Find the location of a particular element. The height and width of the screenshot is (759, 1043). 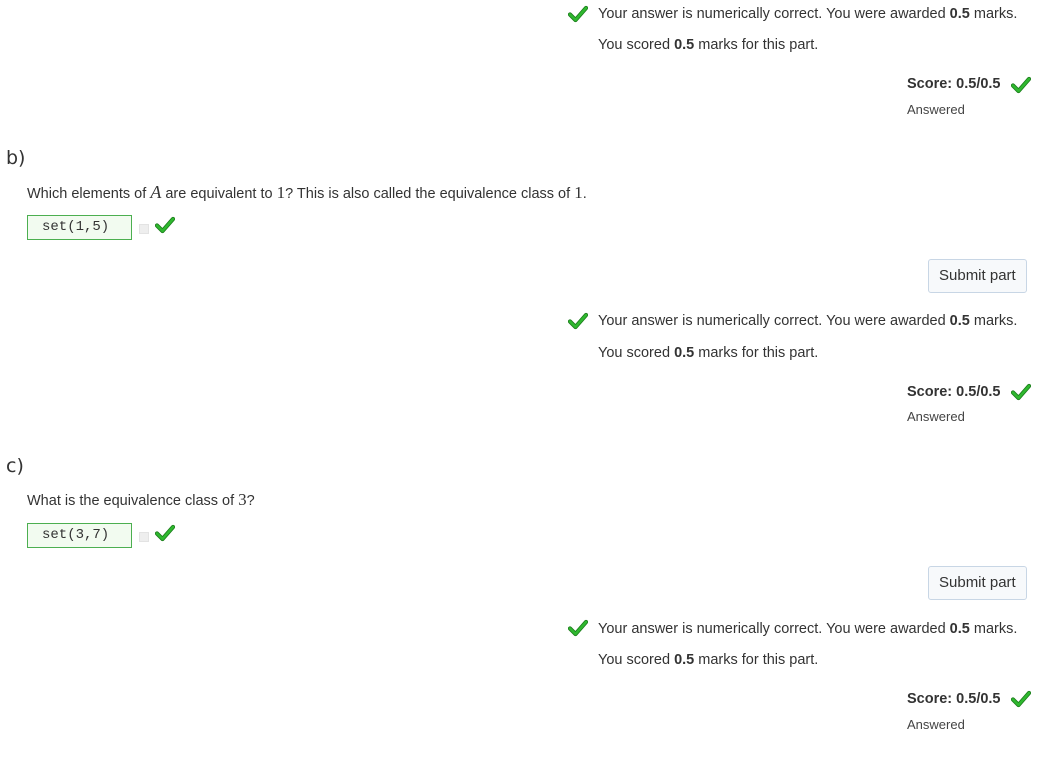

question-prompt: What is the equivalence class of 3? is located at coordinates (141, 499).